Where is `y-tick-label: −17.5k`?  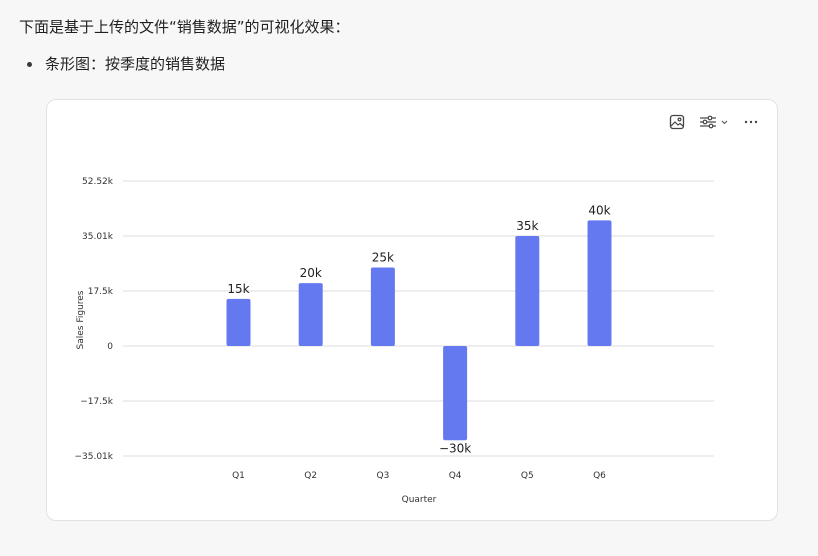 y-tick-label: −17.5k is located at coordinates (97, 402).